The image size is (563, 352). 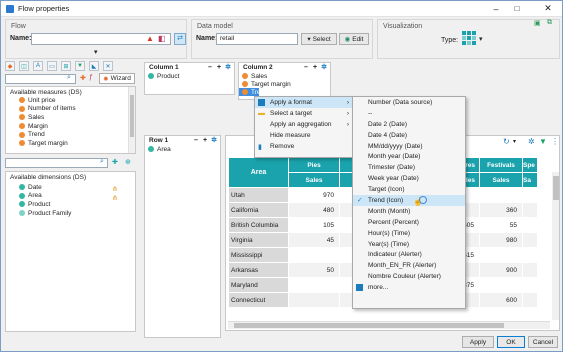 I want to click on table-type-icon, so click(x=469, y=38).